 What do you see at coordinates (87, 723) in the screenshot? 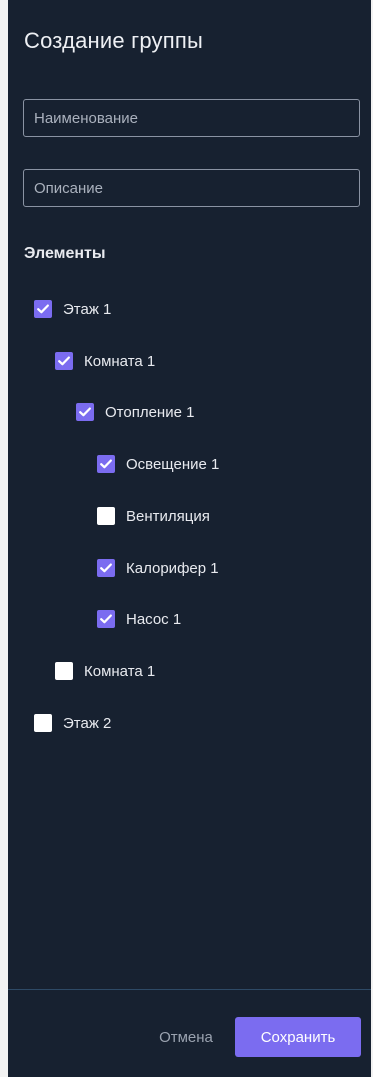
I see `tree-item-label: Этаж 2` at bounding box center [87, 723].